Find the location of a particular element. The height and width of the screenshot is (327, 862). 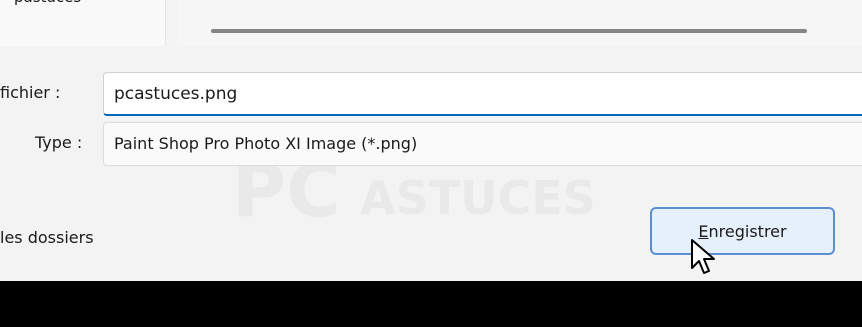

browse-folders-toggle: les dossiers is located at coordinates (47, 237).